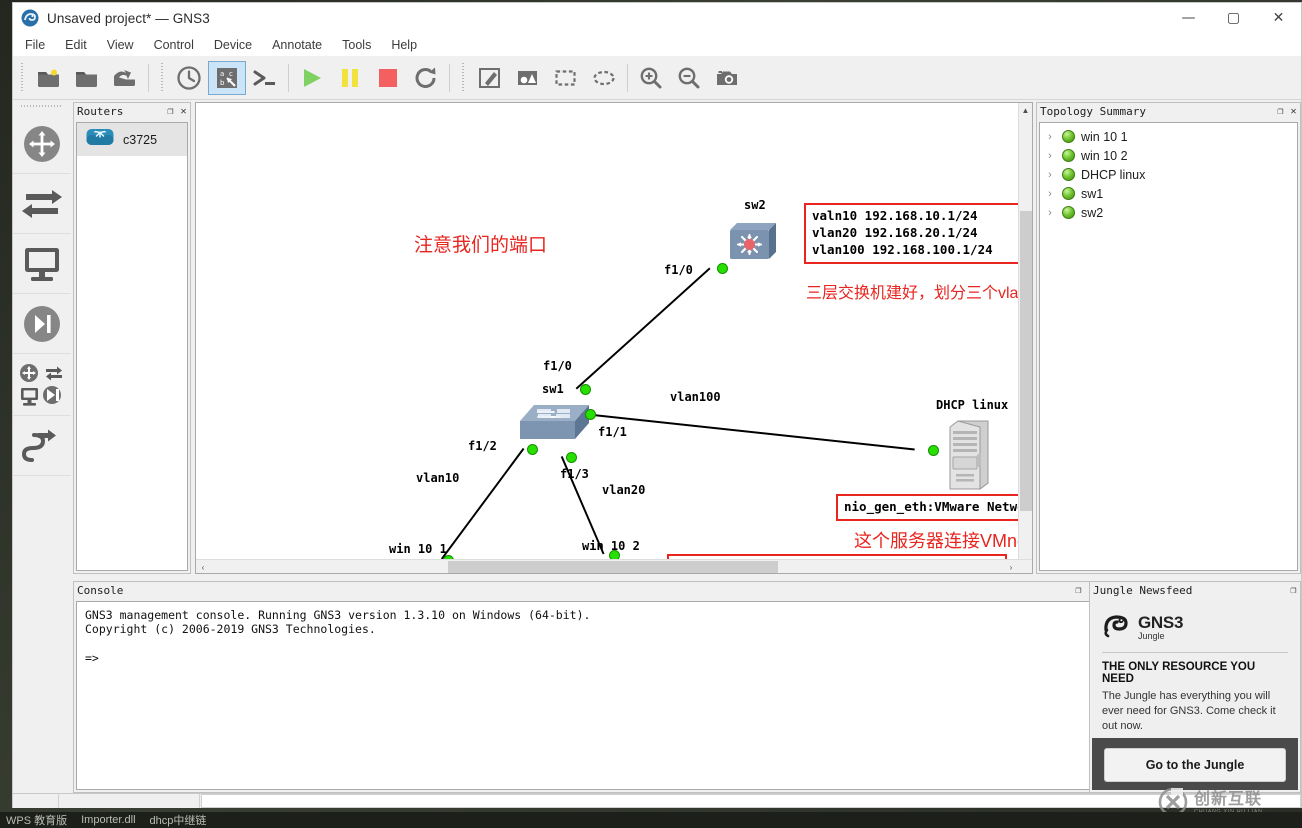  What do you see at coordinates (125, 78) in the screenshot?
I see `save-project-icon` at bounding box center [125, 78].